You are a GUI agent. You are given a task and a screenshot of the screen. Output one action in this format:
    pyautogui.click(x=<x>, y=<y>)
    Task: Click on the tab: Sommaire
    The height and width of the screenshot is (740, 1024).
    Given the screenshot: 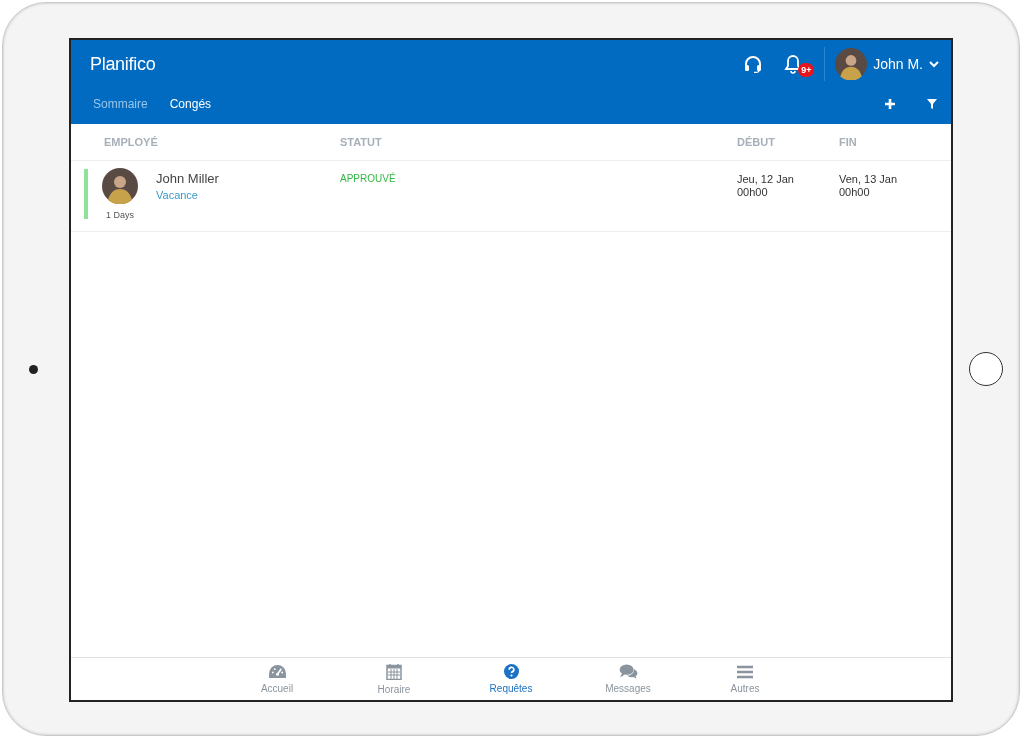 What is the action you would take?
    pyautogui.click(x=120, y=104)
    